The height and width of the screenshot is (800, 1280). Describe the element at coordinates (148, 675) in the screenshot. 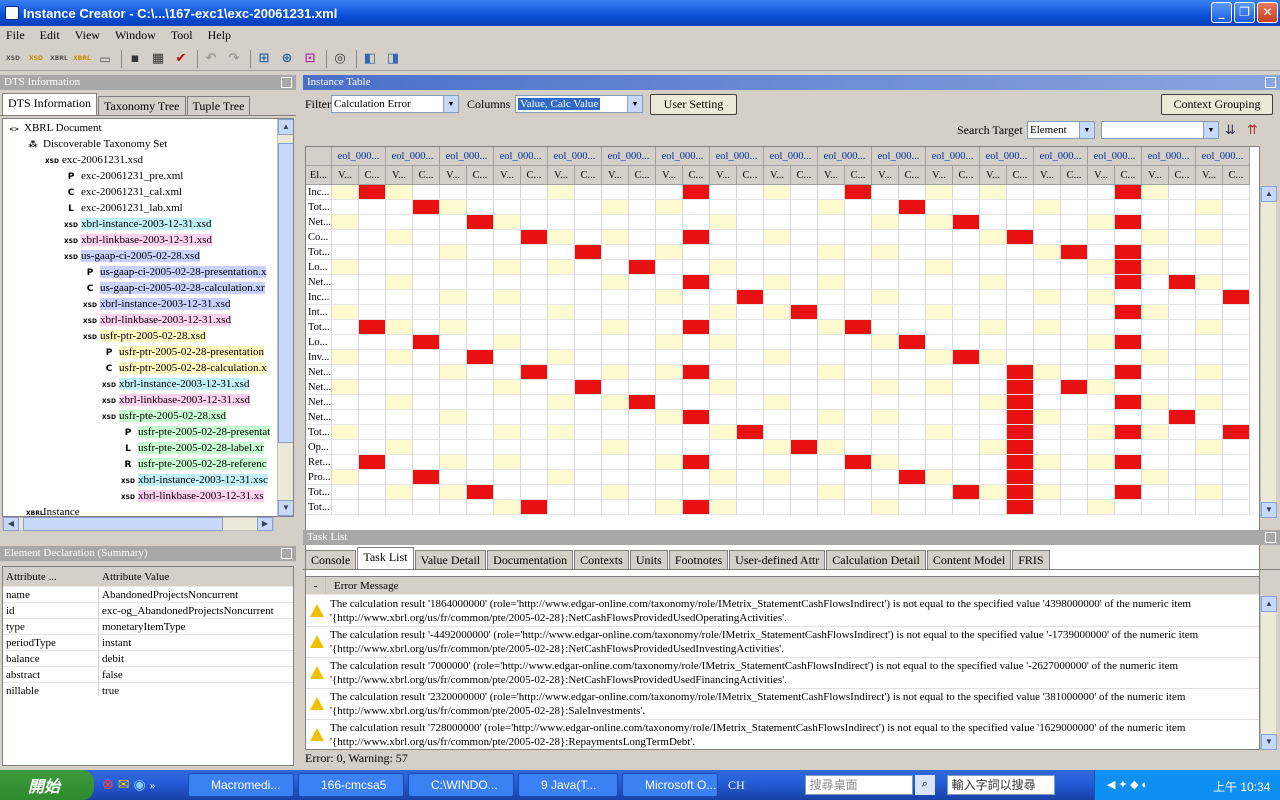

I see `attribute-row: abstract false` at that location.